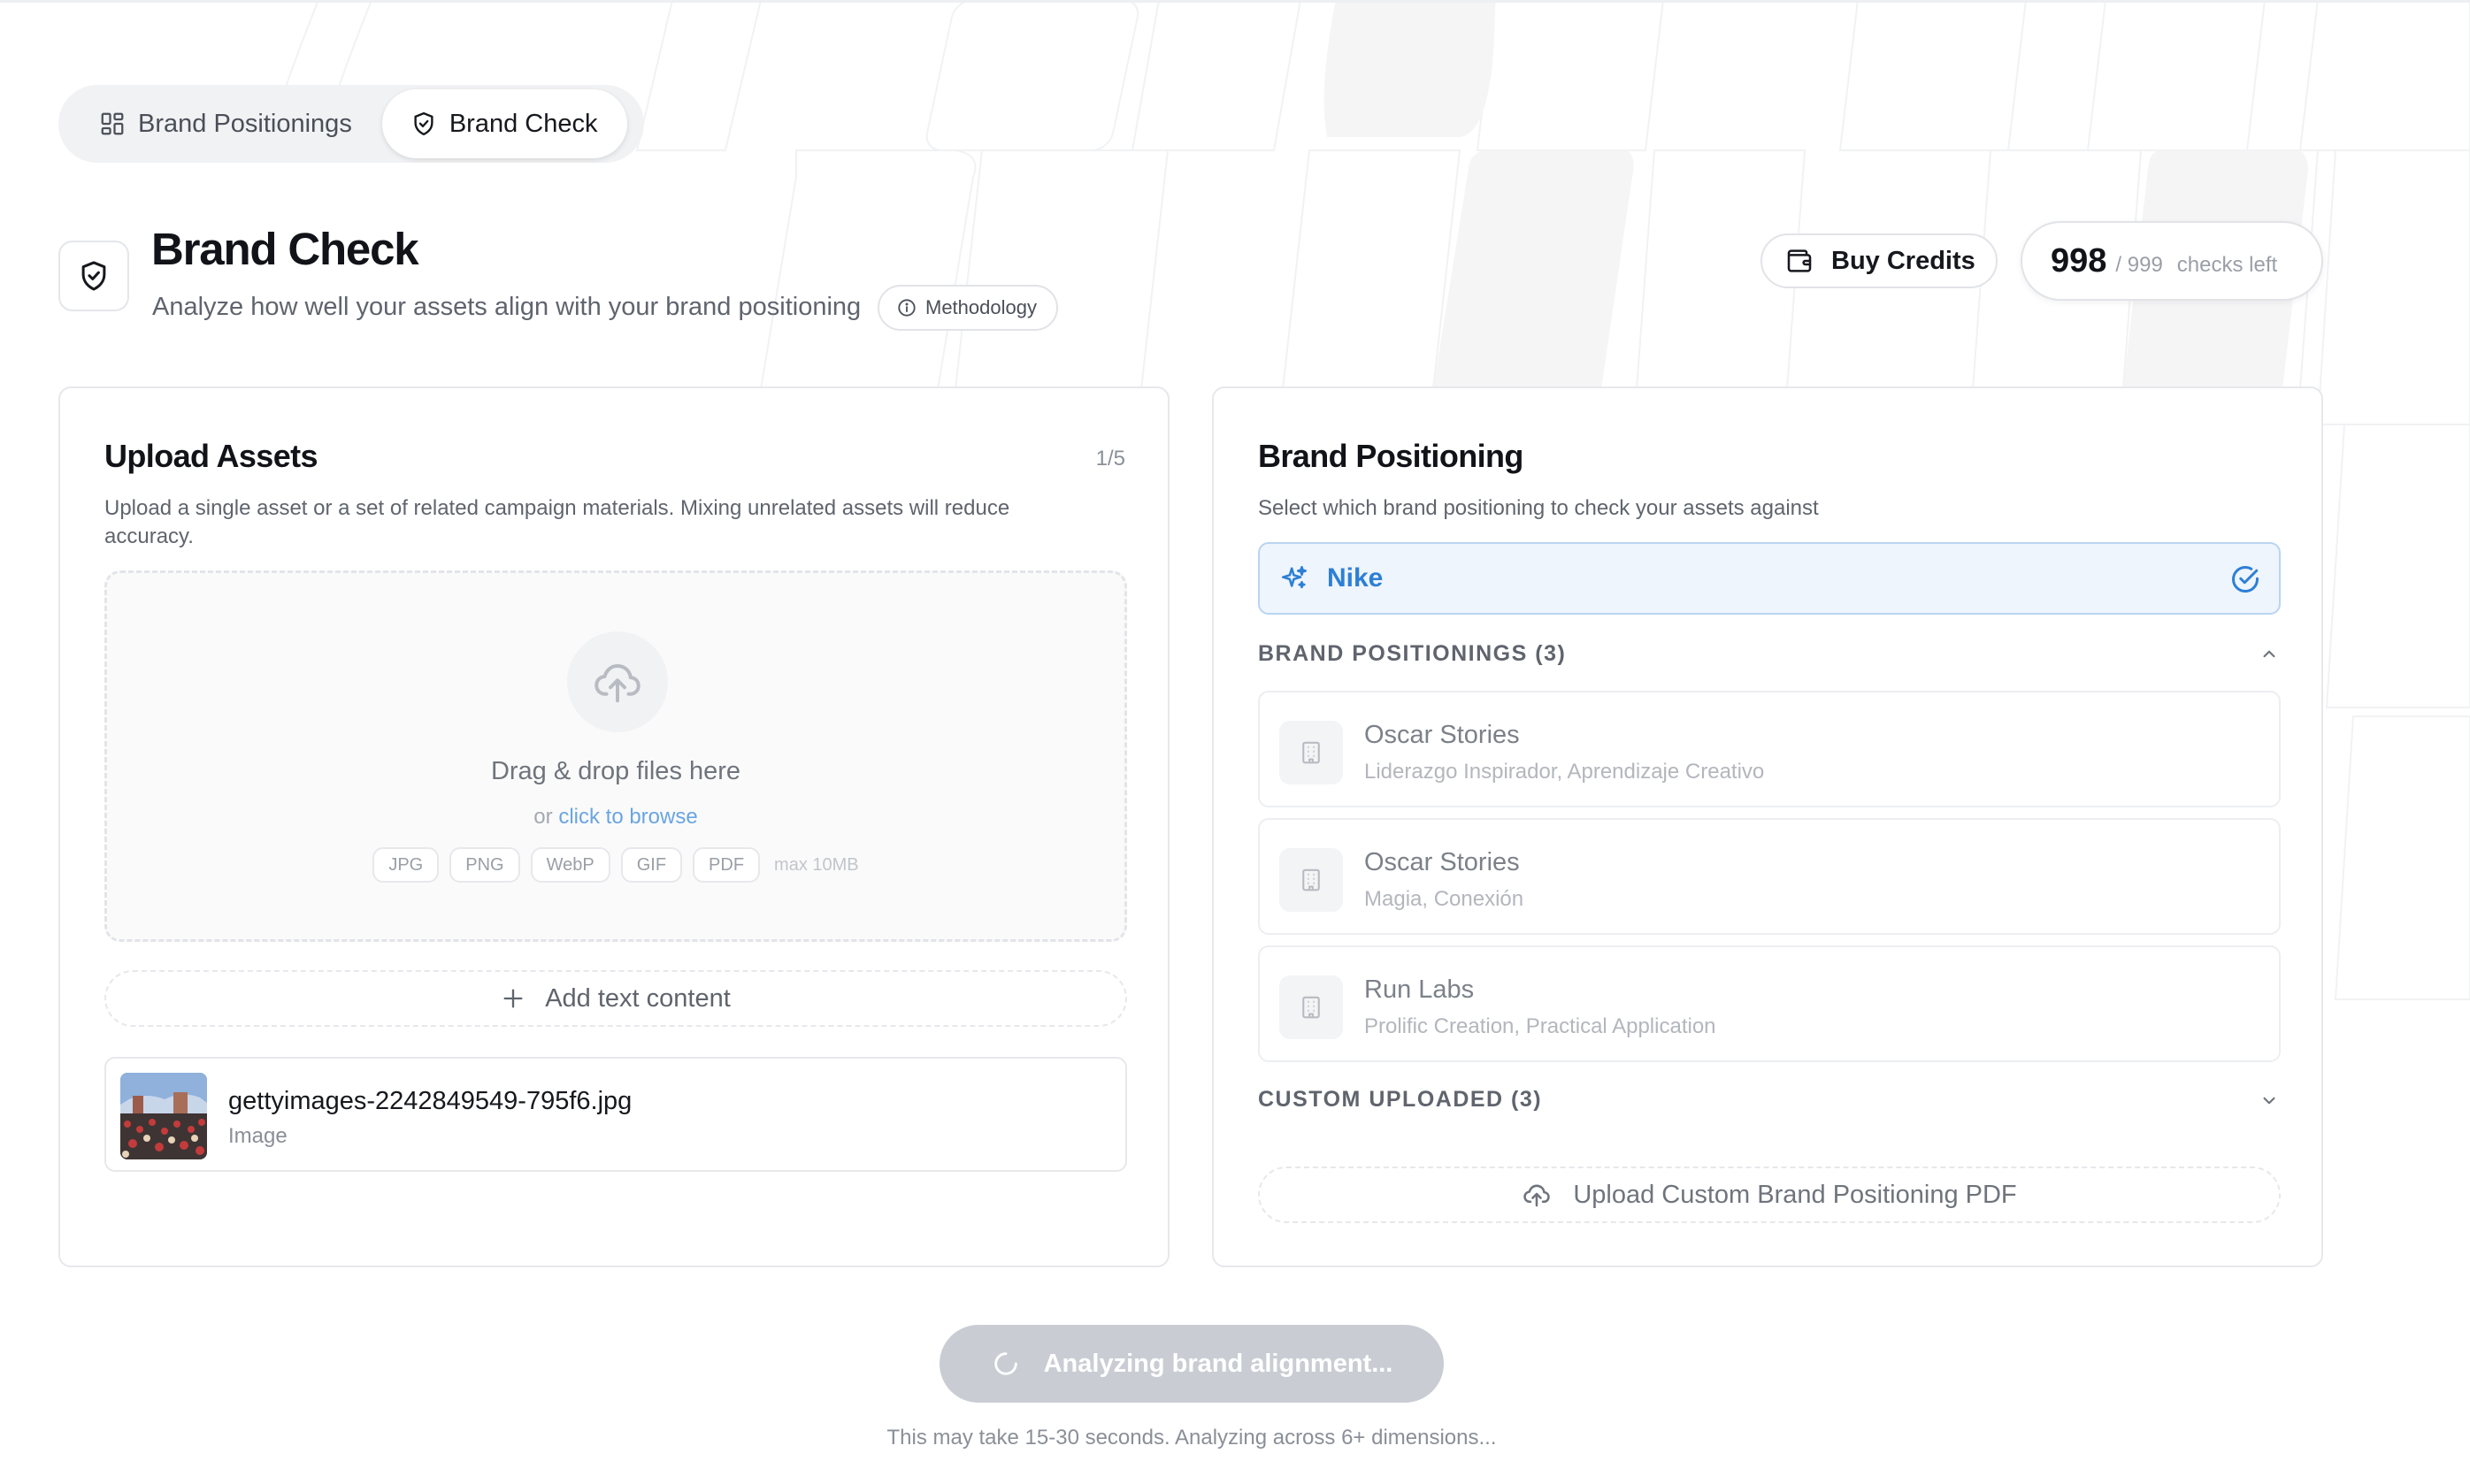 This screenshot has height=1484, width=2470. I want to click on brand-positioning-title: Brand Positioning, so click(1390, 456).